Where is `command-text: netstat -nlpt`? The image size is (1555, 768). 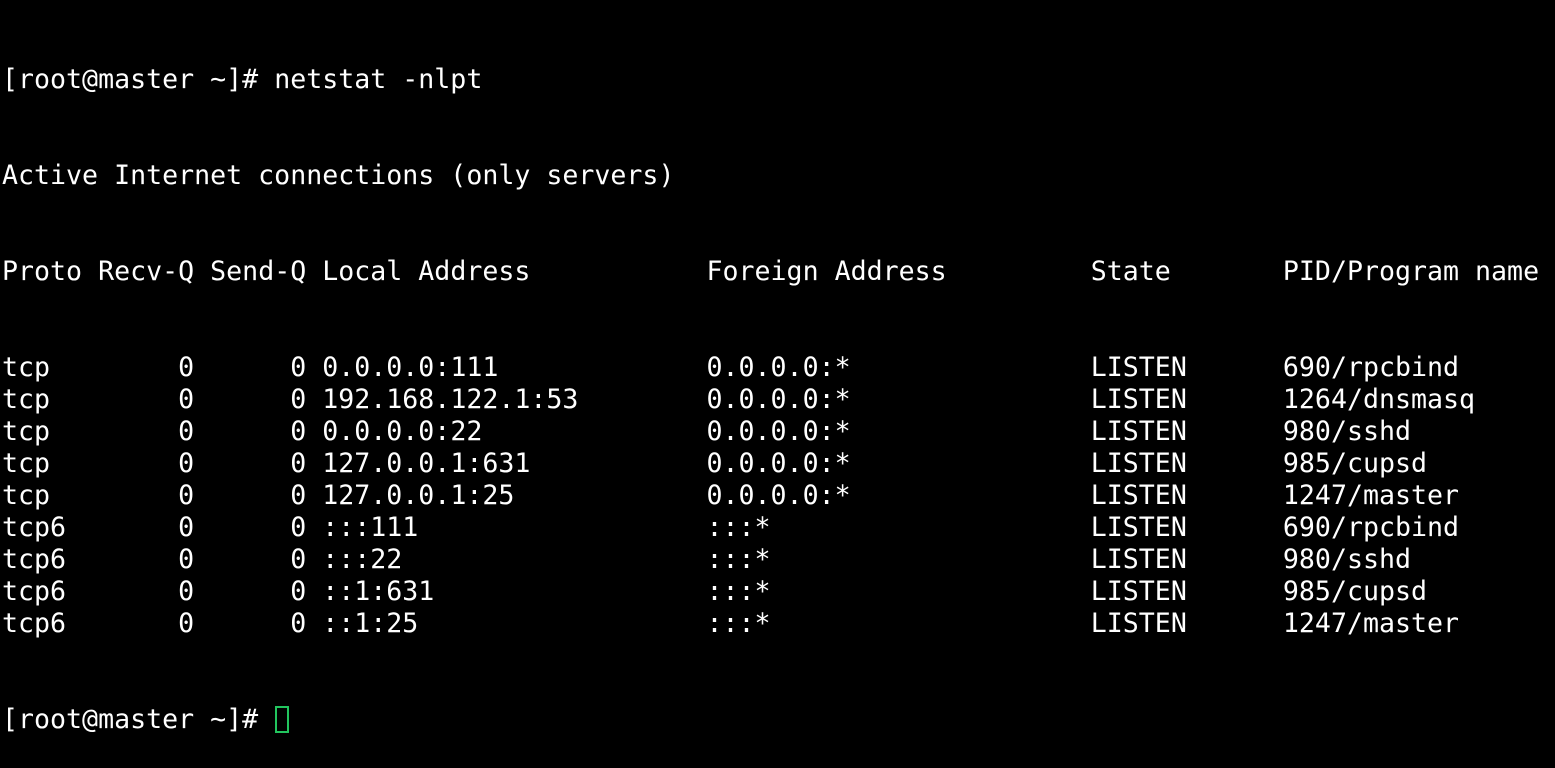 command-text: netstat -nlpt is located at coordinates (378, 79).